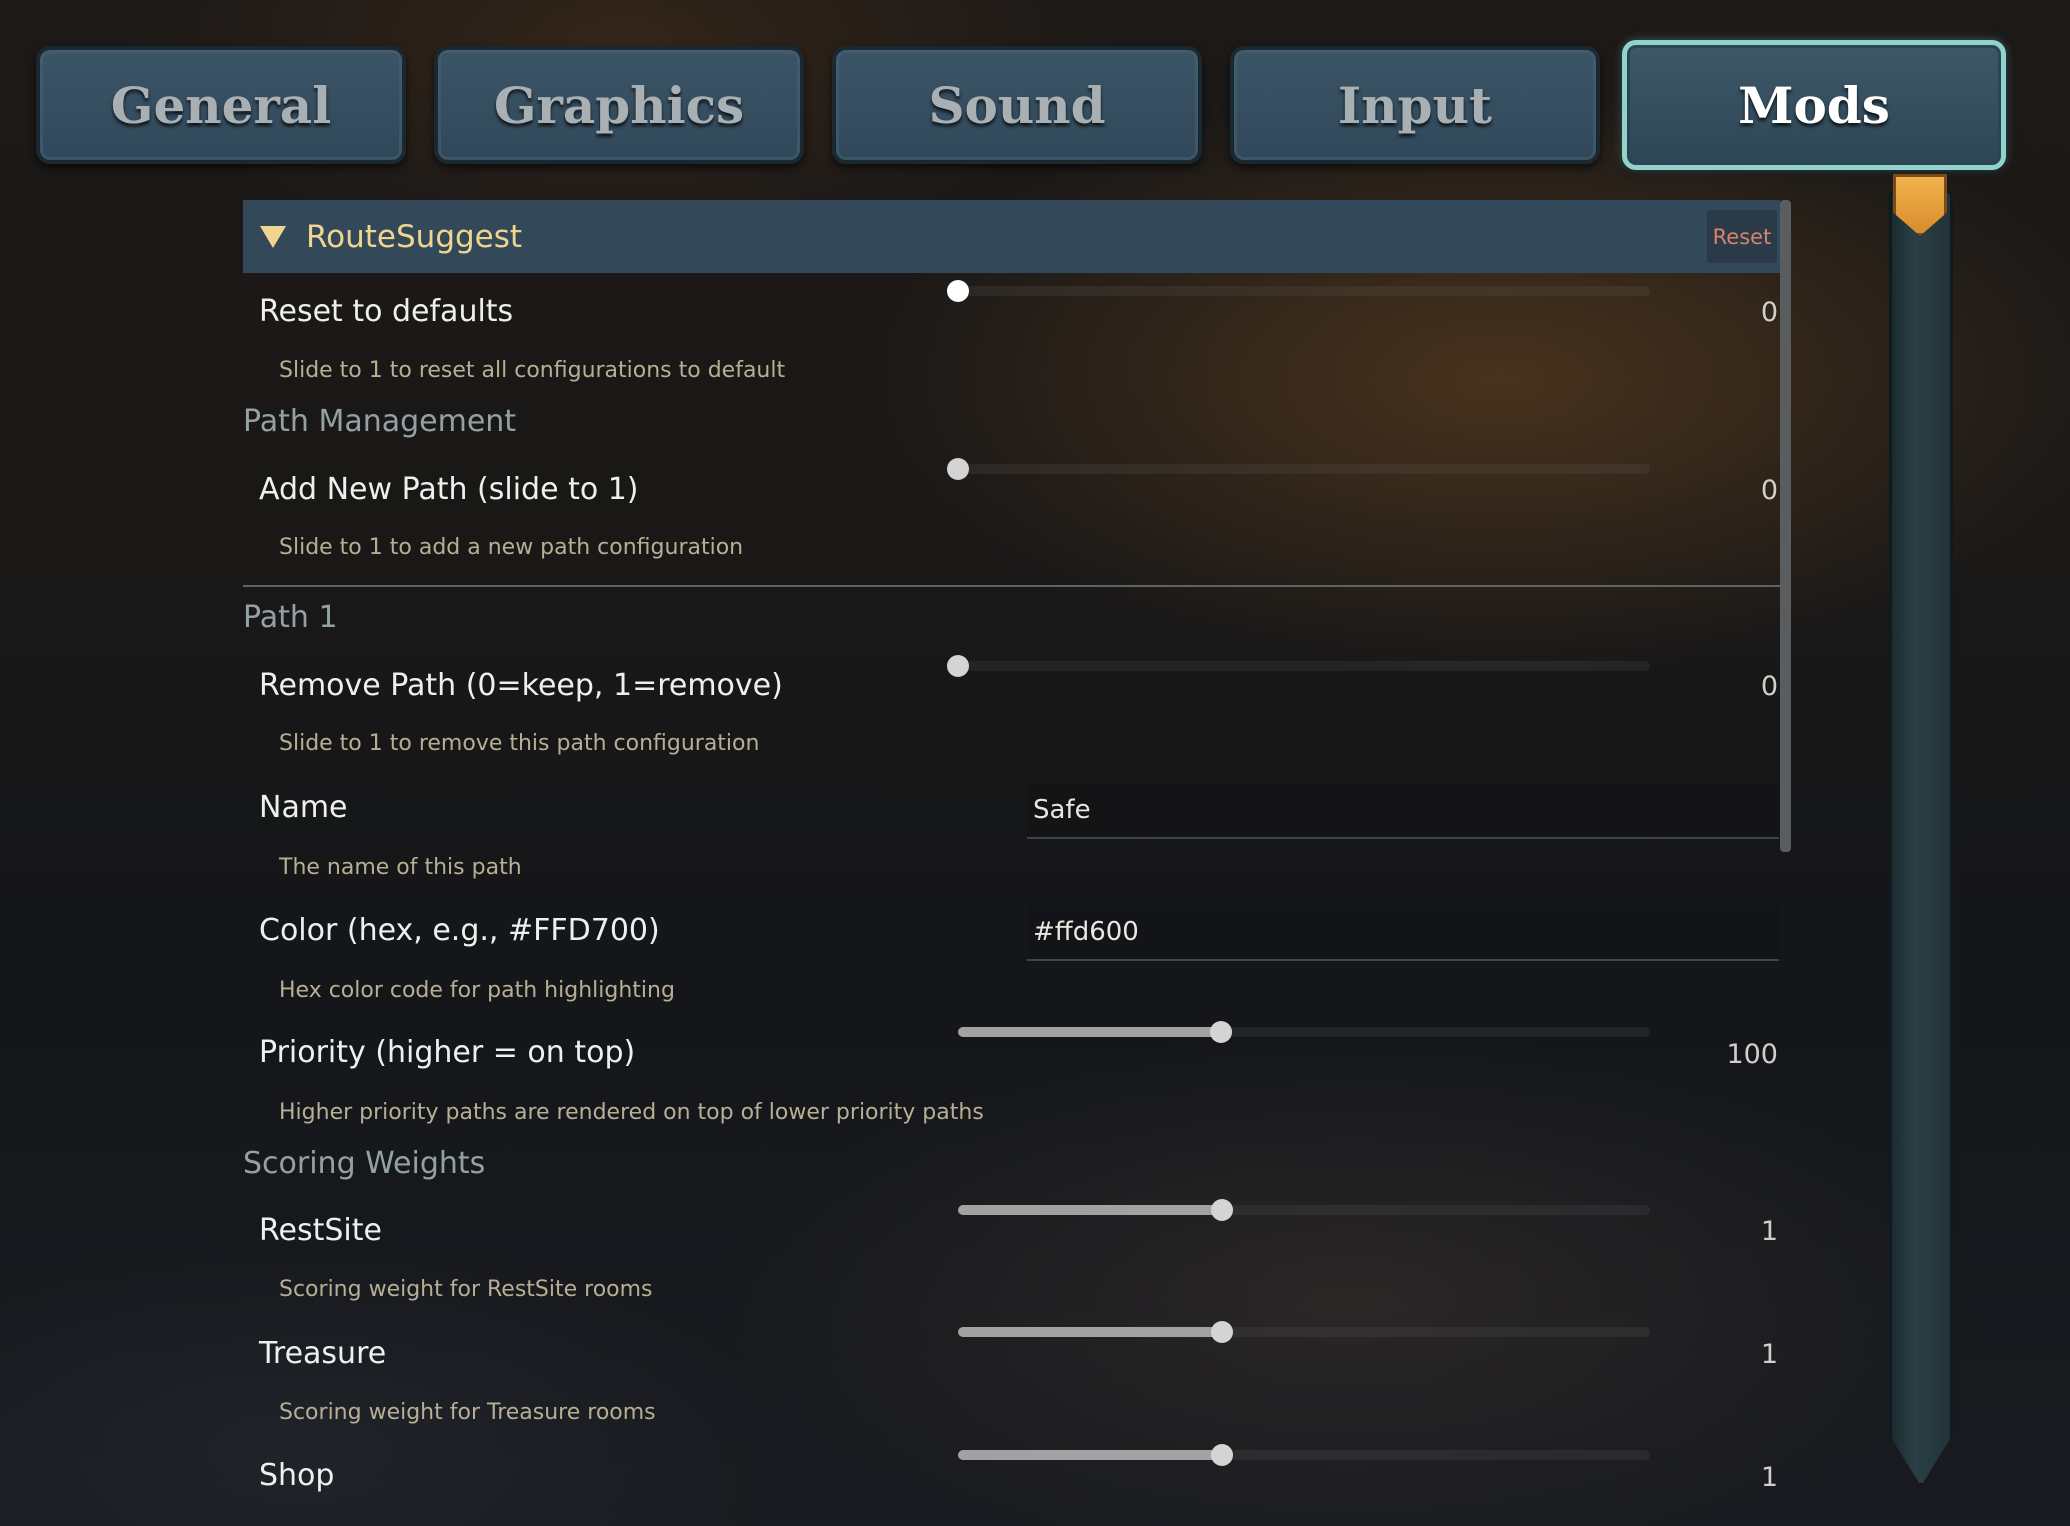 The width and height of the screenshot is (2070, 1526). What do you see at coordinates (467, 1412) in the screenshot?
I see `treasure-description: Scoring weight for Treasure rooms` at bounding box center [467, 1412].